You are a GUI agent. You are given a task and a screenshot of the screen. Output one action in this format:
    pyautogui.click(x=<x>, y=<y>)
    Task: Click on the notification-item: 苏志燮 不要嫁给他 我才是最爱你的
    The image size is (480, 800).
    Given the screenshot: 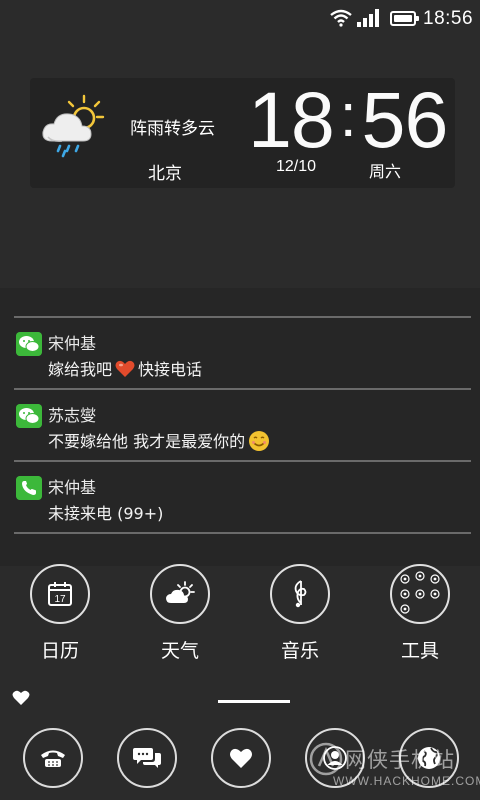 What is the action you would take?
    pyautogui.click(x=240, y=425)
    